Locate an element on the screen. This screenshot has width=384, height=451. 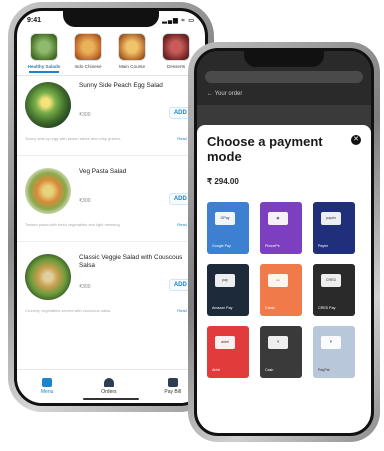
payment-label: Airtel is located at coordinates (216, 369).